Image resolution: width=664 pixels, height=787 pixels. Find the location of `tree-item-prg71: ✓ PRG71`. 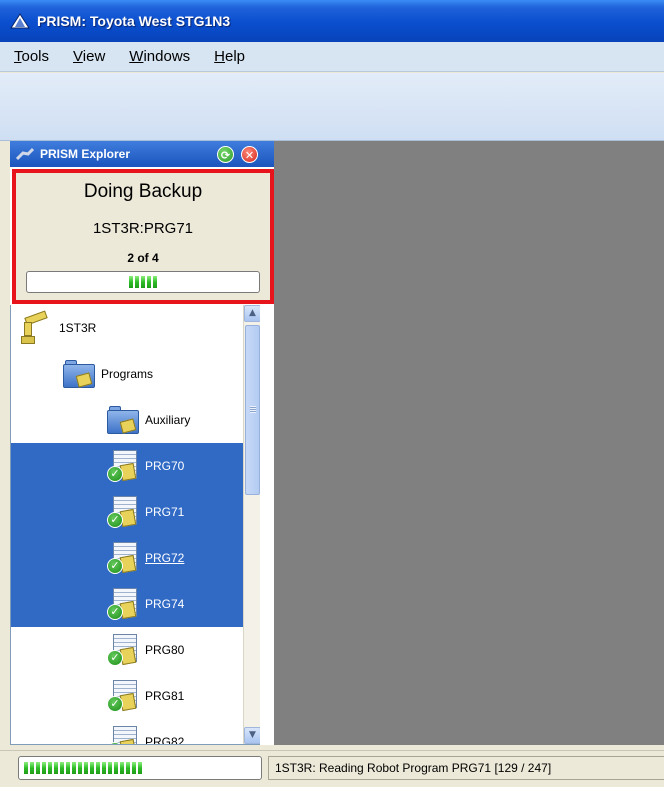

tree-item-prg71: ✓ PRG71 is located at coordinates (127, 512).